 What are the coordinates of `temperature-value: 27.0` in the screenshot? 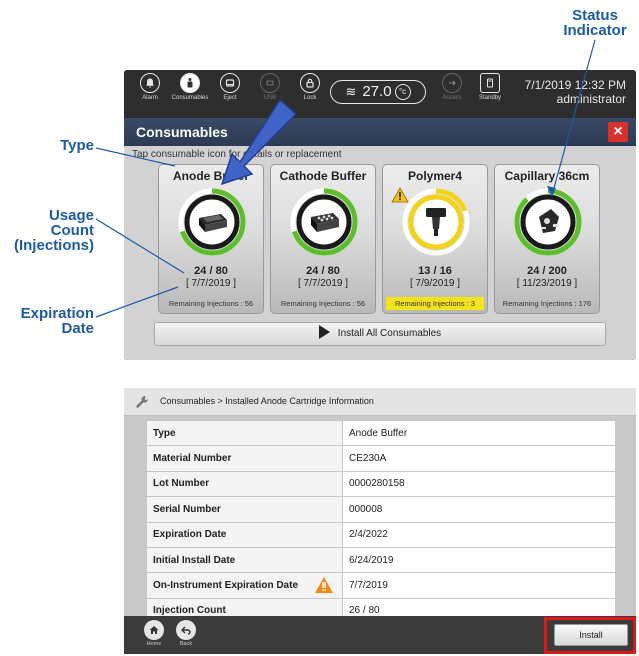 It's located at (377, 91).